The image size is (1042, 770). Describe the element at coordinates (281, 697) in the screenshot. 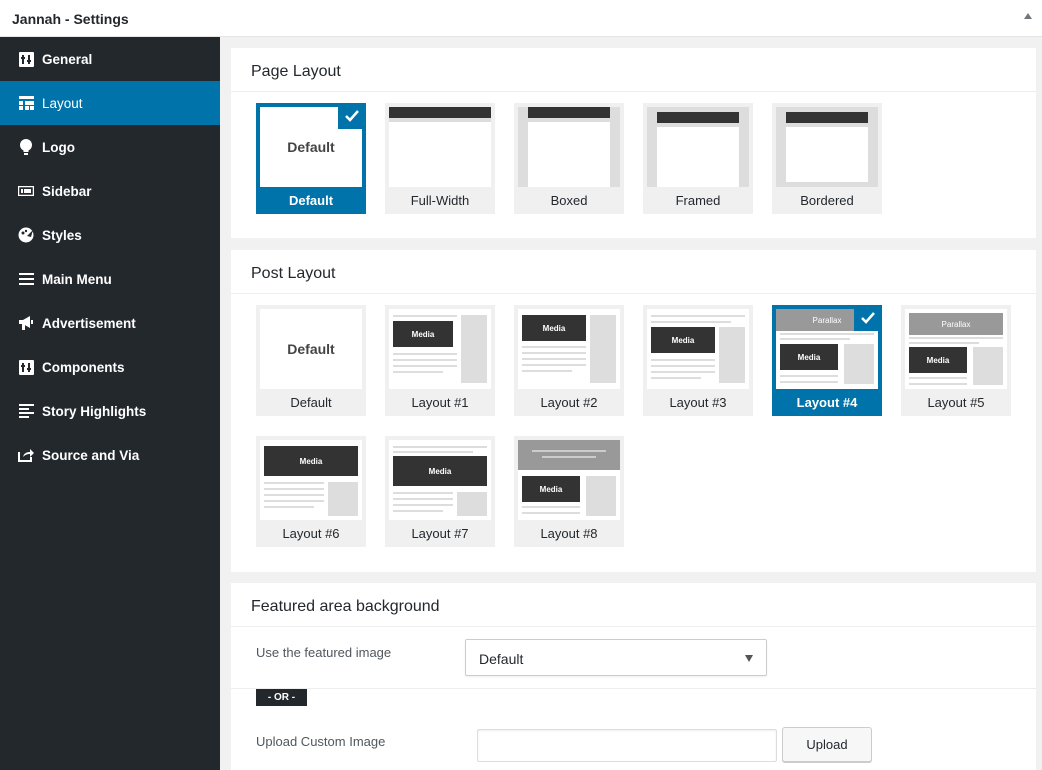

I see `or-separator: - OR -` at that location.